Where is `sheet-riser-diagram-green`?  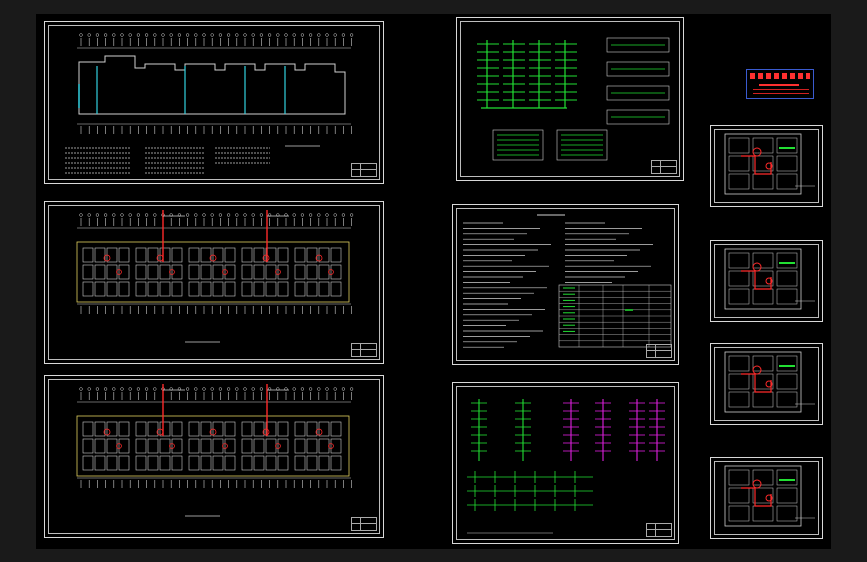
sheet-riser-diagram-green is located at coordinates (570, 99).